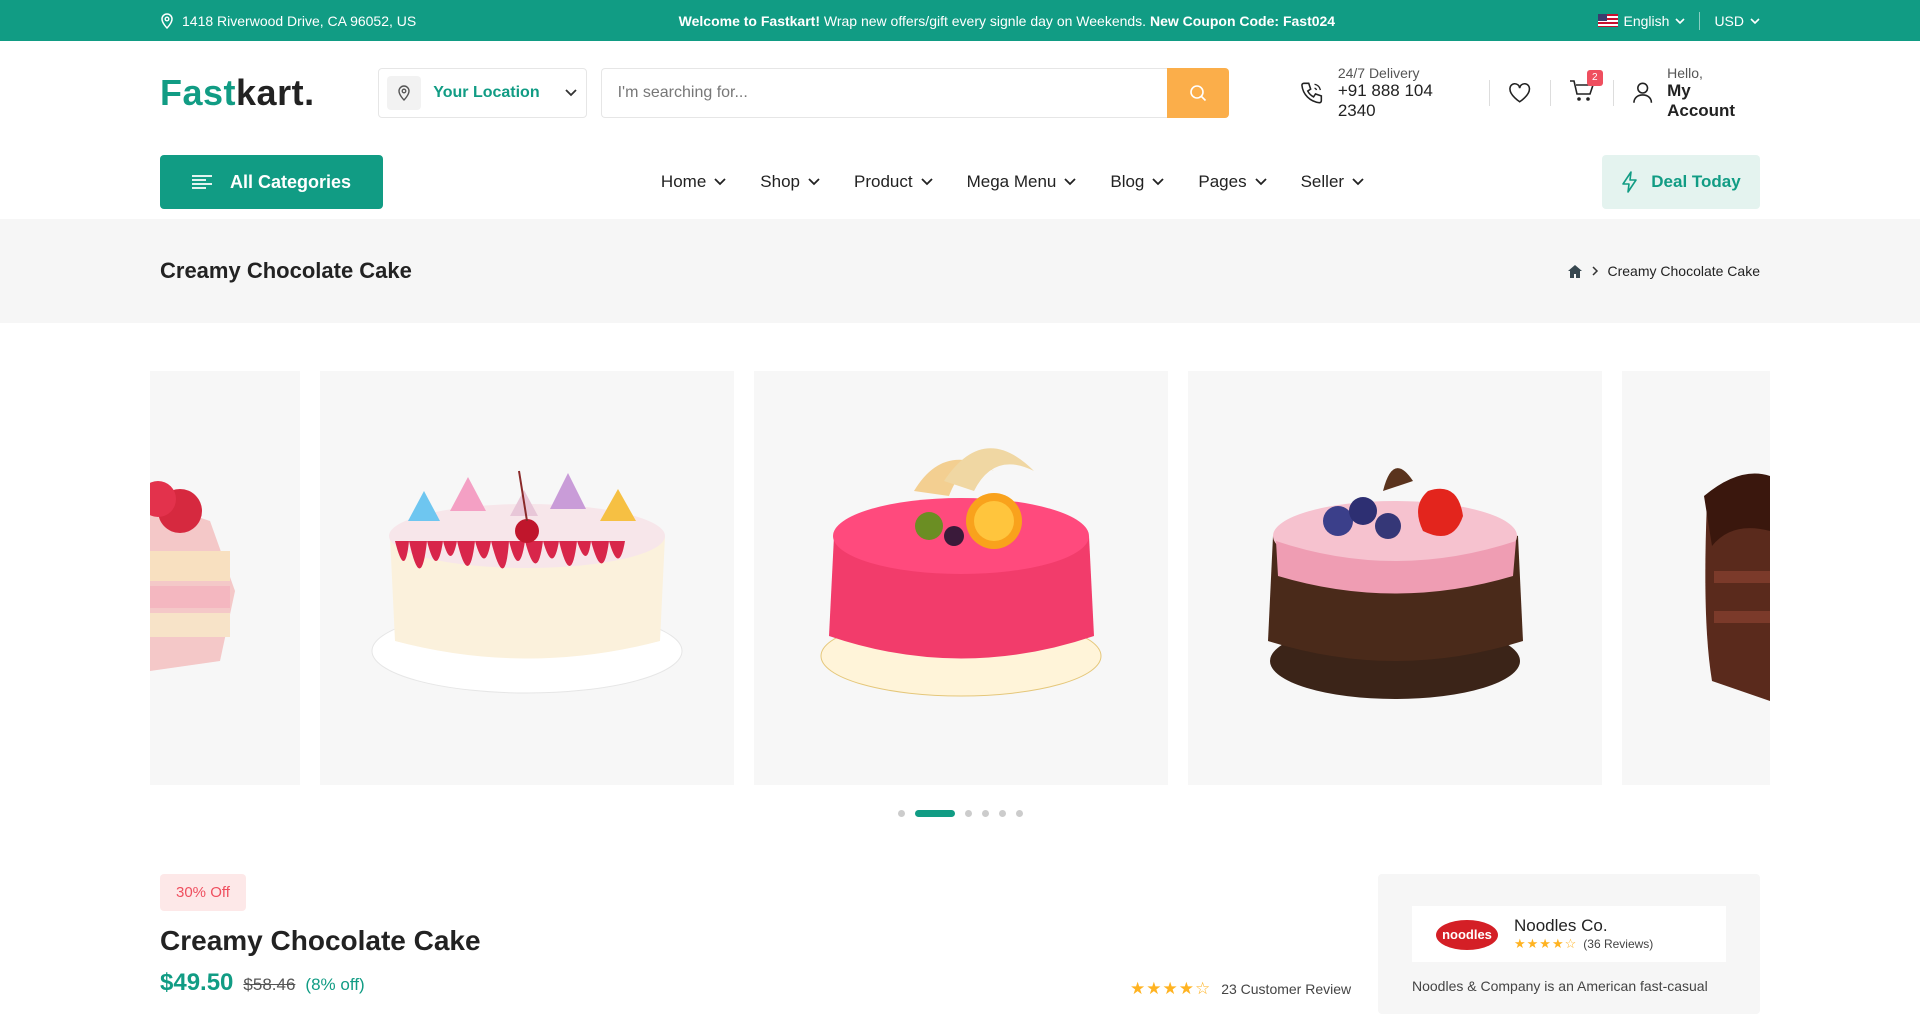  Describe the element at coordinates (780, 181) in the screenshot. I see `nav-label: Shop` at that location.